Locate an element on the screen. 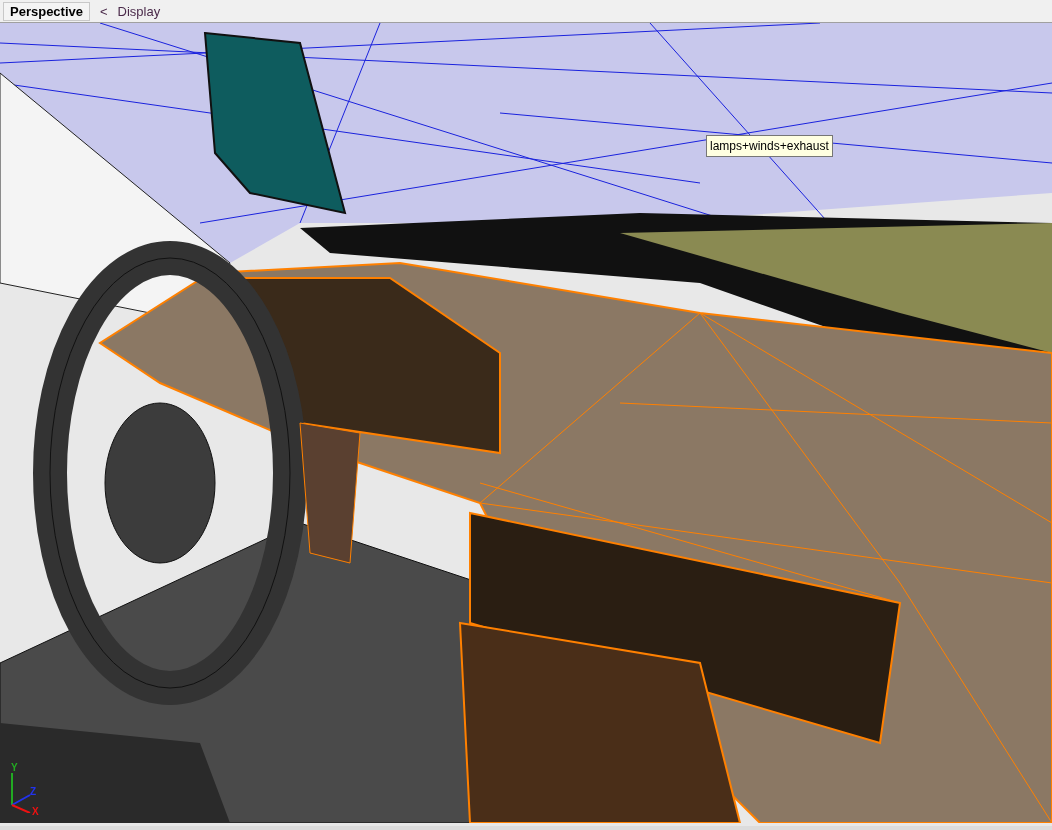 The width and height of the screenshot is (1052, 830). axis-label: X is located at coordinates (35, 812).